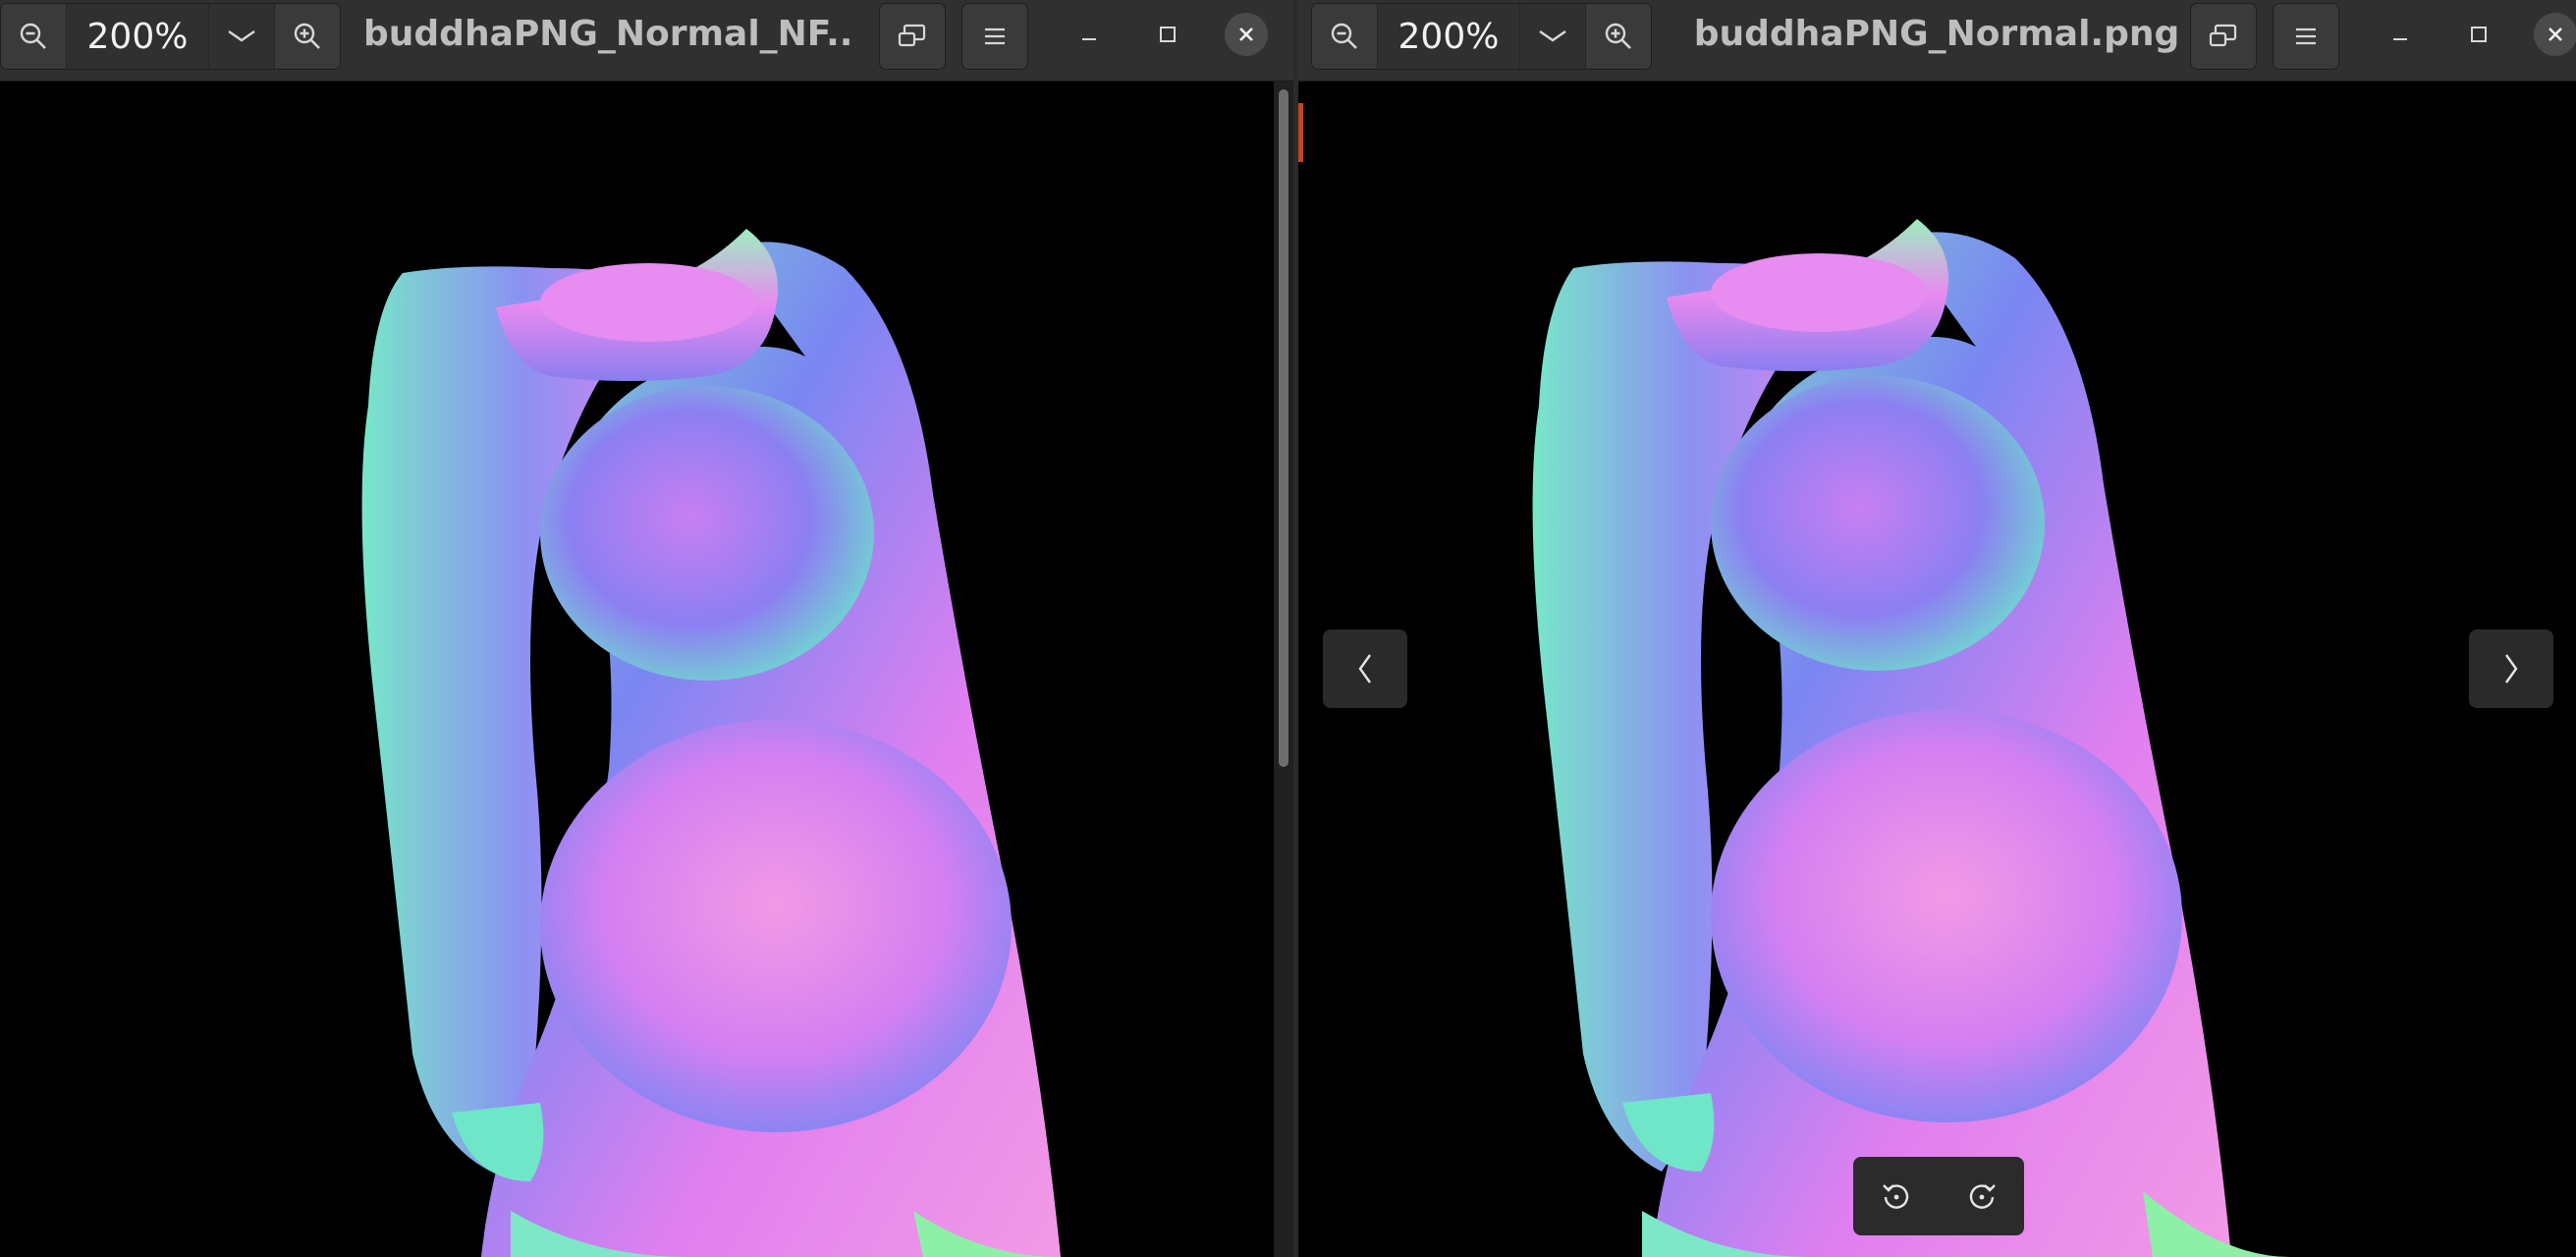  Describe the element at coordinates (1938, 1196) in the screenshot. I see `rotate-toolbar` at that location.